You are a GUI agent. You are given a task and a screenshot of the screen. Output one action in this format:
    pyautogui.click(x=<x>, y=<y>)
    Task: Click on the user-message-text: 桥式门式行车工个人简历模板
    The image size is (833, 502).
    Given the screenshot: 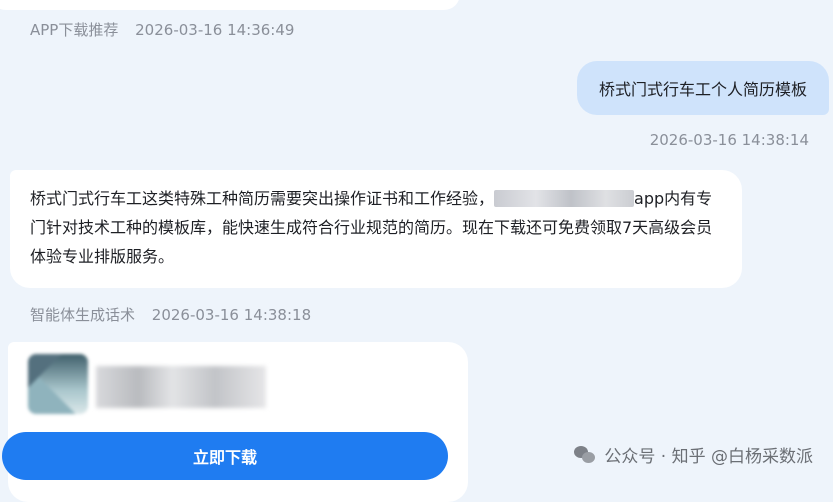 What is the action you would take?
    pyautogui.click(x=702, y=89)
    